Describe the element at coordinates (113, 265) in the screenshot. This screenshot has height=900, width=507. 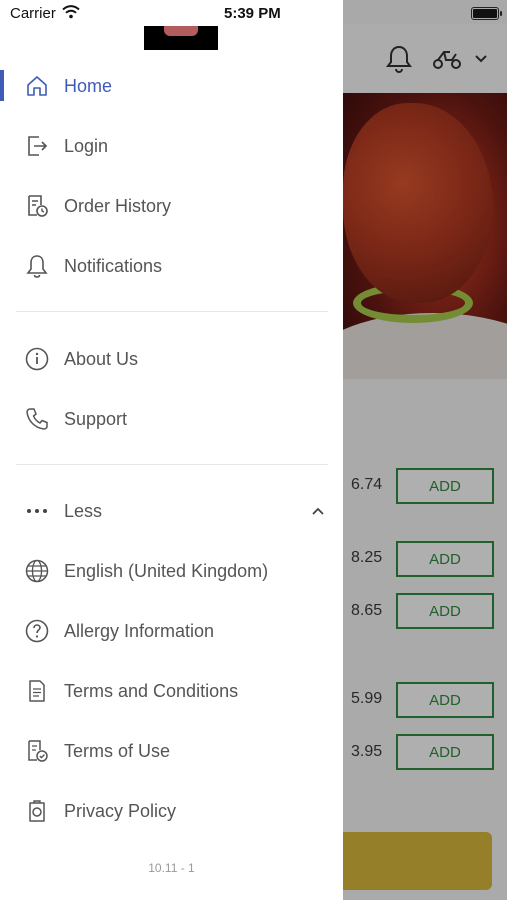
I see `menu-item-label: Notifications` at that location.